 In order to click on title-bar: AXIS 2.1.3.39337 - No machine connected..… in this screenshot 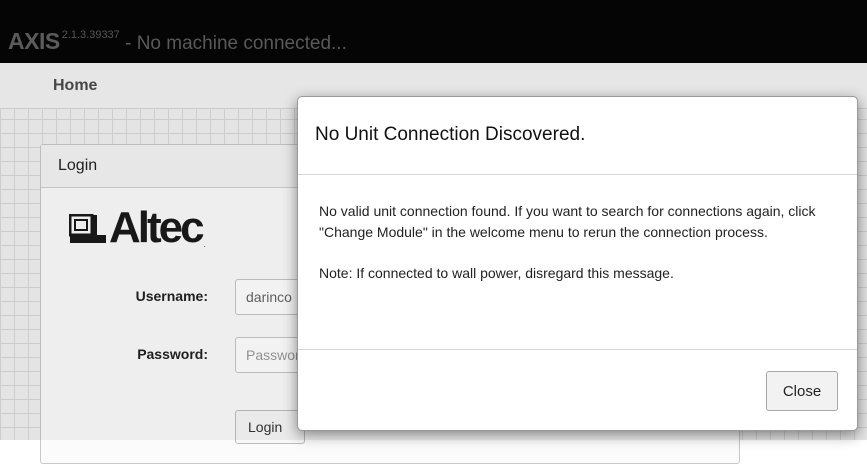, I will do `click(433, 31)`.